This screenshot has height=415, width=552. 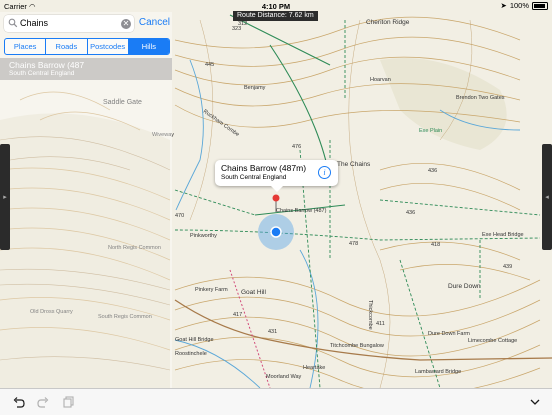 I want to click on search-row: ✕ Cancel, so click(x=87, y=23).